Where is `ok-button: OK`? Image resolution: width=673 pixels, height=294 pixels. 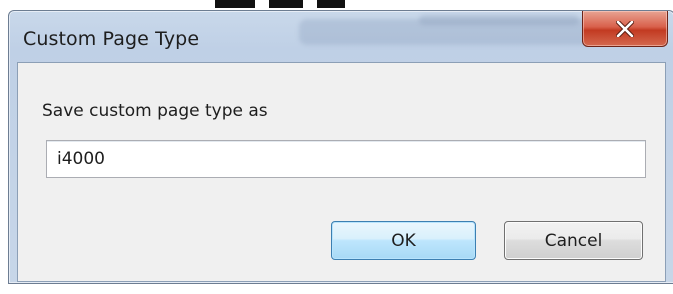 ok-button: OK is located at coordinates (403, 240).